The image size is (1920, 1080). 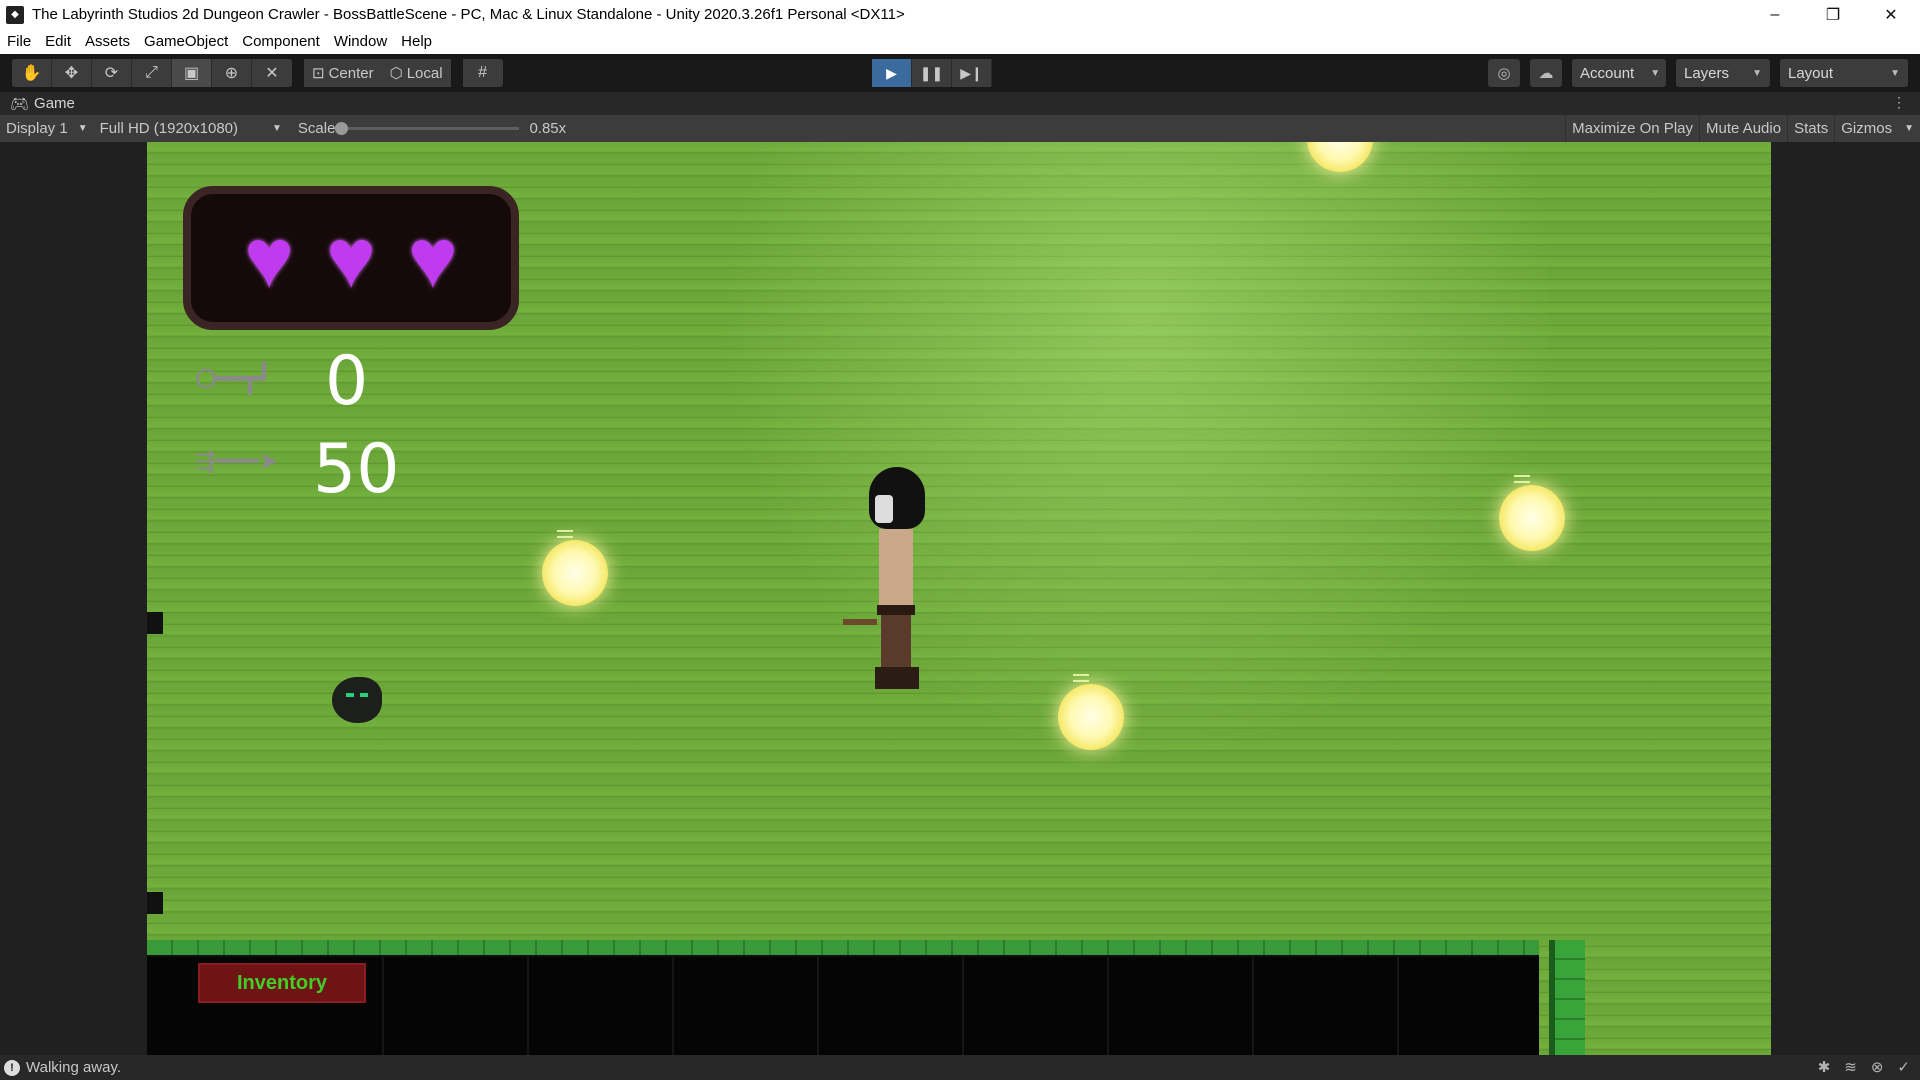 I want to click on stats-toggle: Stats, so click(x=1810, y=128).